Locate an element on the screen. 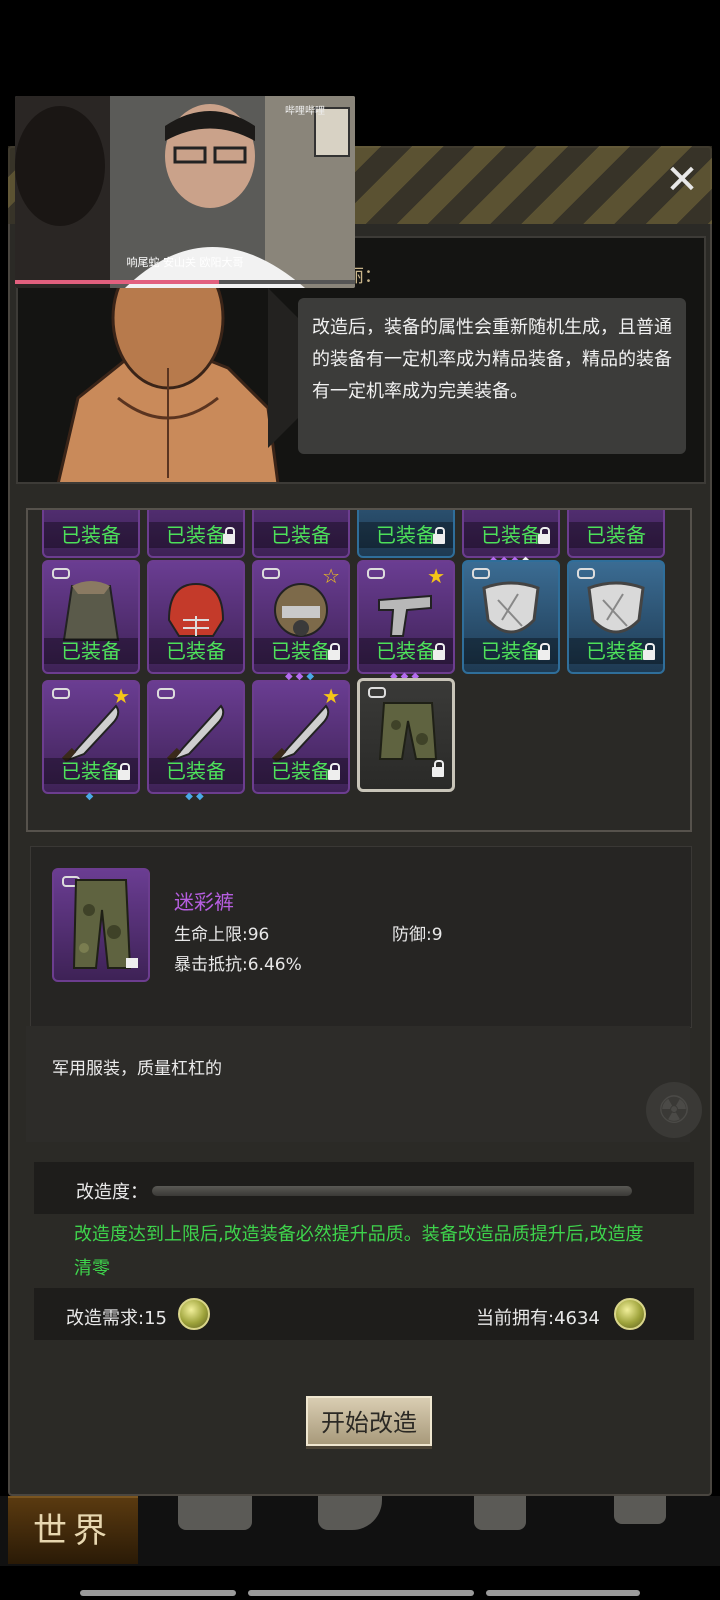 This screenshot has height=1600, width=720. inventory-slot: 已装备◆◆◆◆ is located at coordinates (511, 538).